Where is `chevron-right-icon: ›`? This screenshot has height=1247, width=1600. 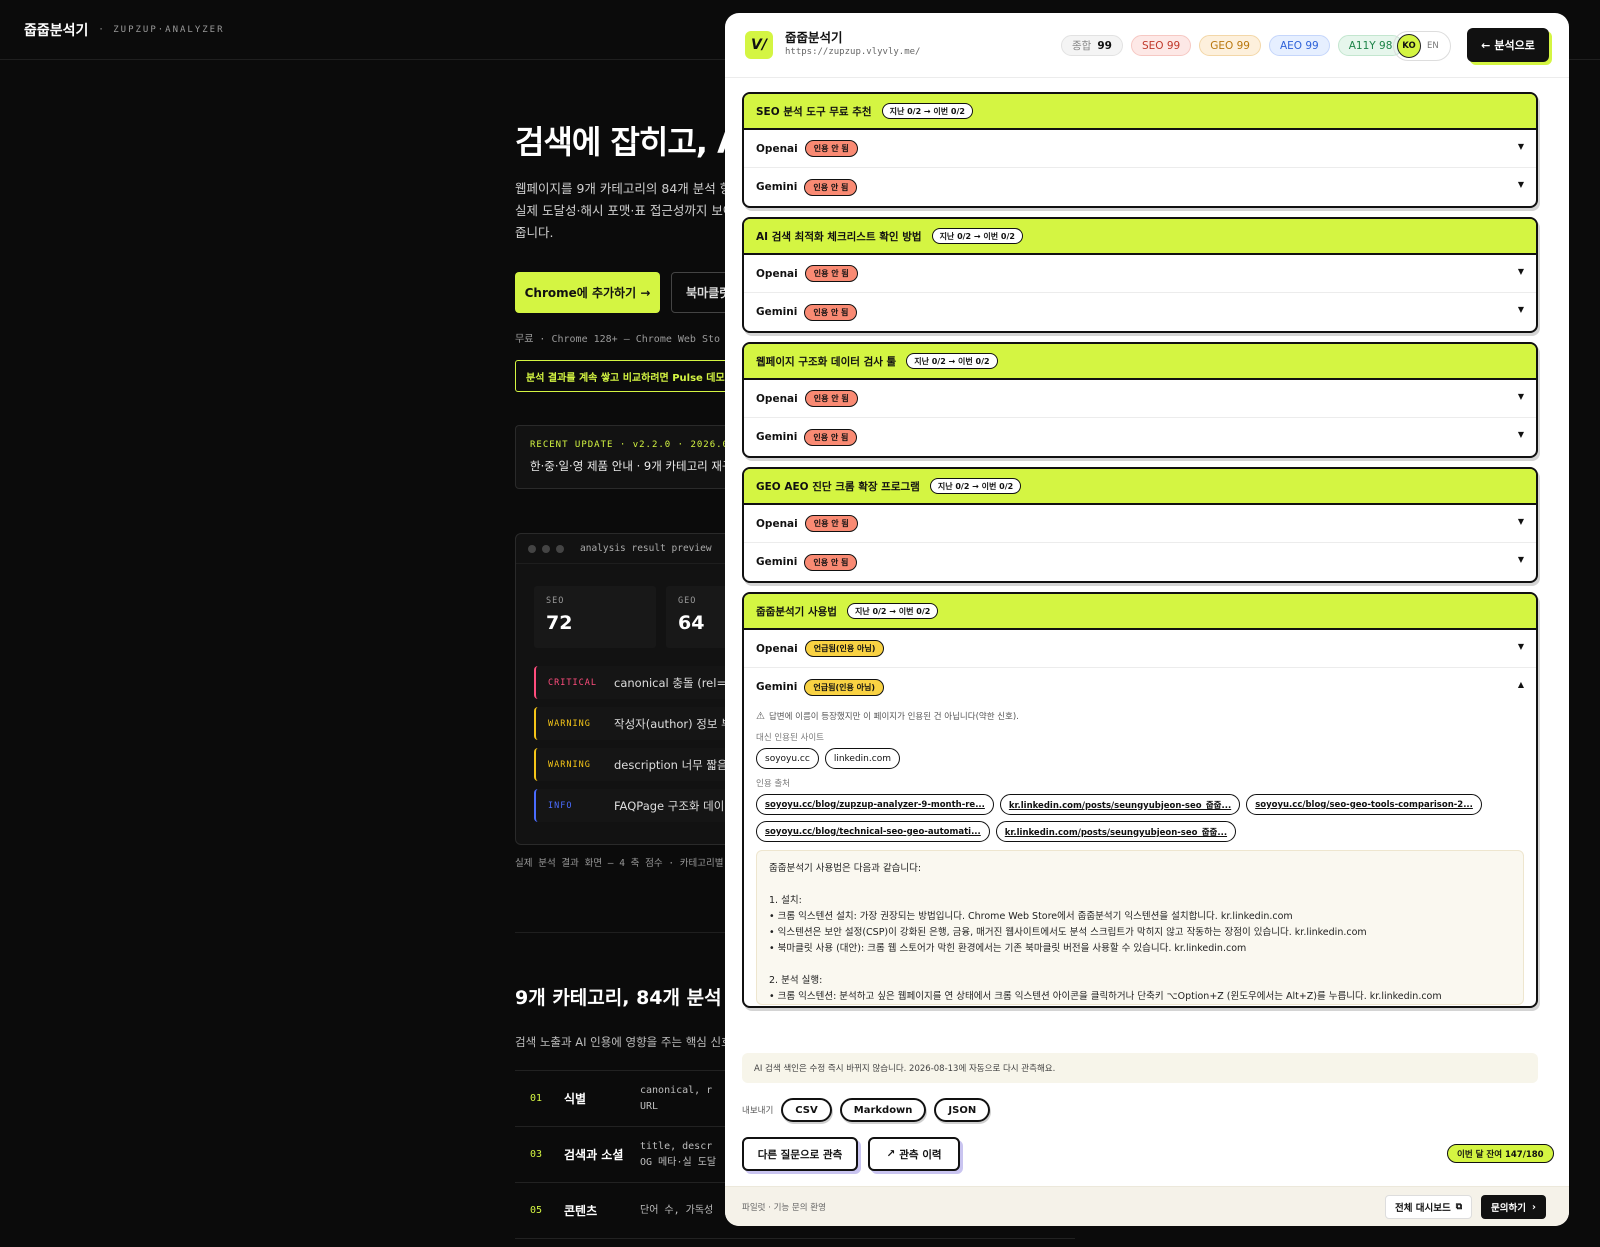
chevron-right-icon: › is located at coordinates (1533, 1207).